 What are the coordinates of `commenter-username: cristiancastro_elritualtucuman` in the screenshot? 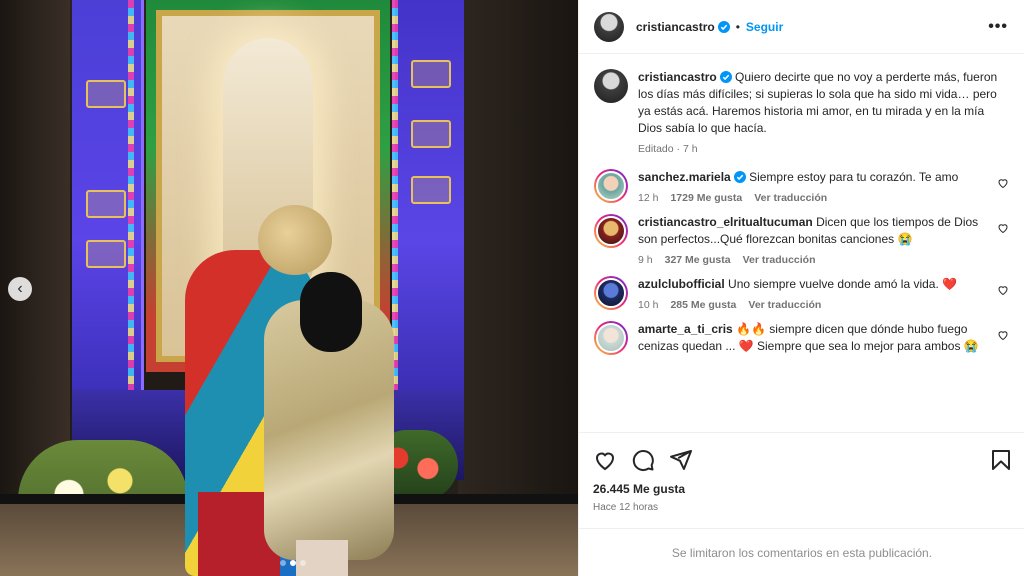 It's located at (725, 222).